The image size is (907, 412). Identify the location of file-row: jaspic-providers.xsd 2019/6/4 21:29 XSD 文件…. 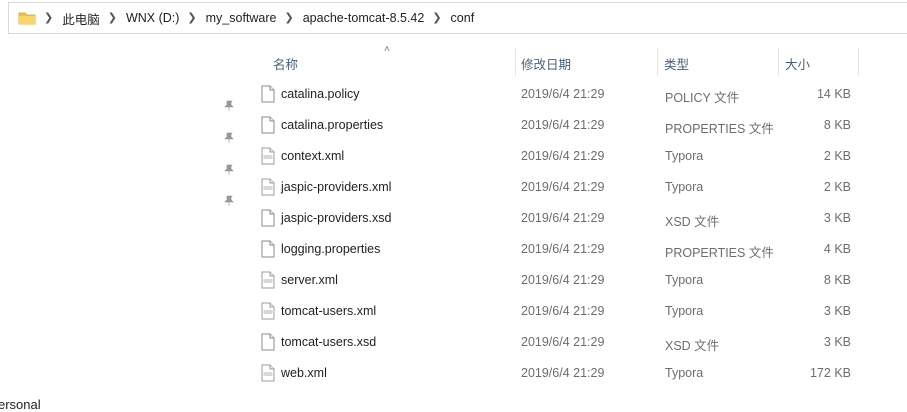
(555, 218).